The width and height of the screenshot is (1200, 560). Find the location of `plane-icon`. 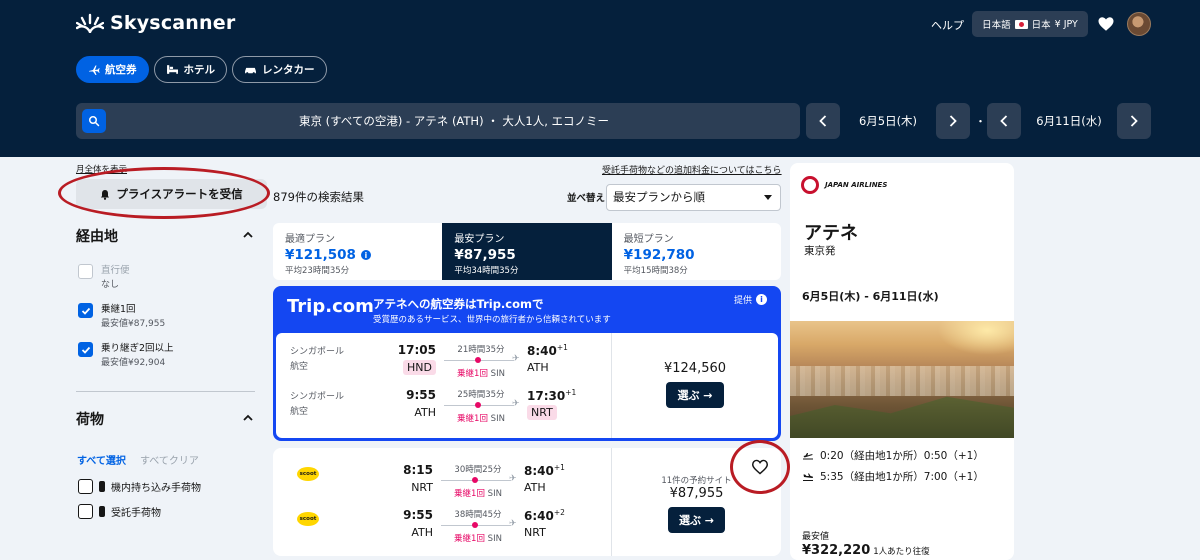

plane-icon is located at coordinates (94, 70).